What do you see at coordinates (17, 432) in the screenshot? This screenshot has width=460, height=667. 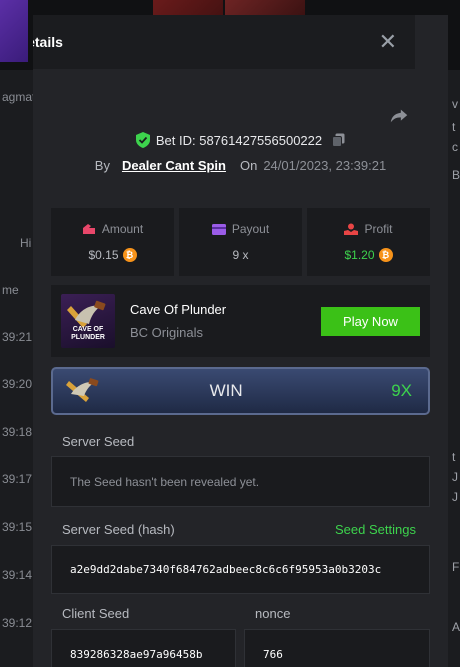 I see `background-text: 39:18` at bounding box center [17, 432].